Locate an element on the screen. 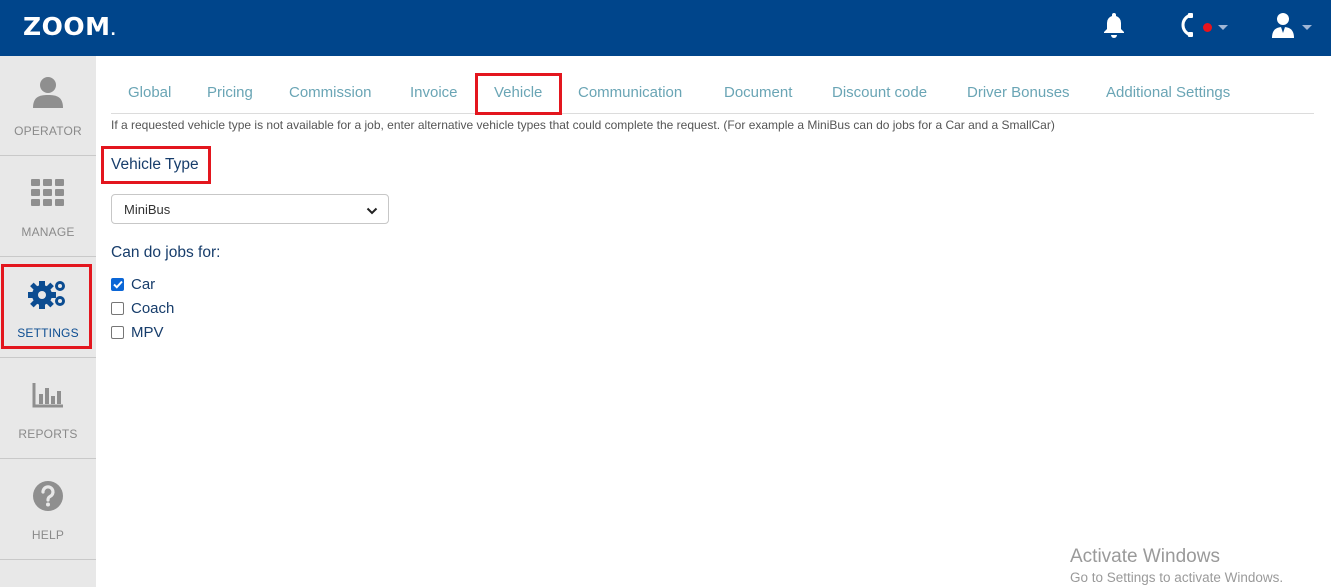 Image resolution: width=1331 pixels, height=587 pixels. checkbox-label: Coach is located at coordinates (153, 308).